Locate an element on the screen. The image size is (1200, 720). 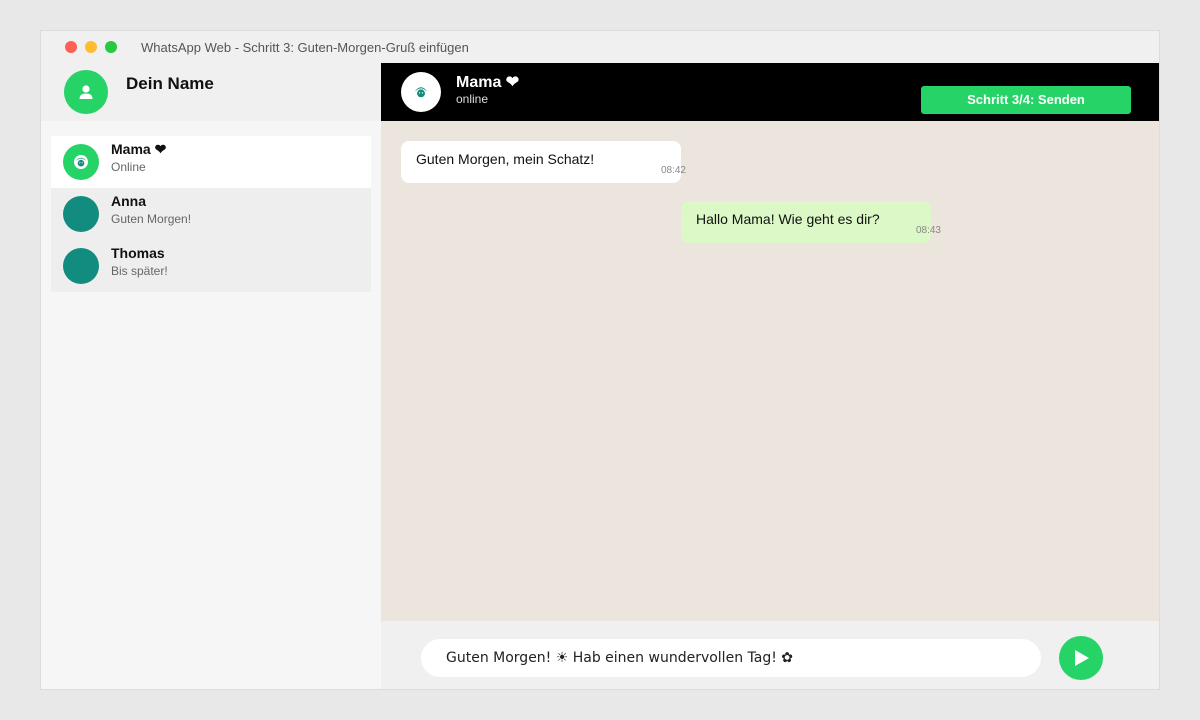
minimize-window-button is located at coordinates (91, 47).